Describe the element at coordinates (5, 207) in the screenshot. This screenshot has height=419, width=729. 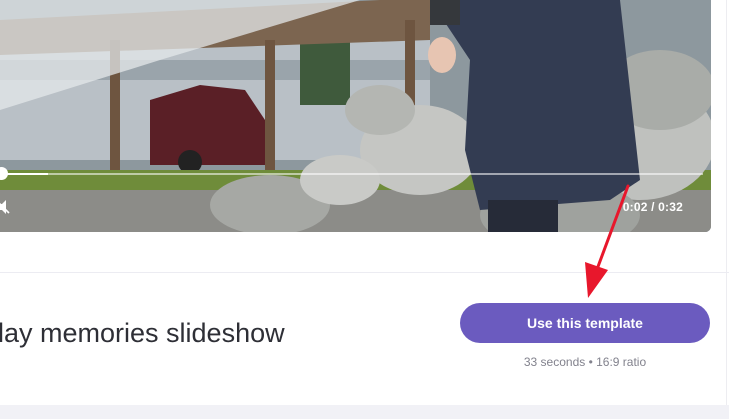
I see `speaker-muted-icon` at that location.